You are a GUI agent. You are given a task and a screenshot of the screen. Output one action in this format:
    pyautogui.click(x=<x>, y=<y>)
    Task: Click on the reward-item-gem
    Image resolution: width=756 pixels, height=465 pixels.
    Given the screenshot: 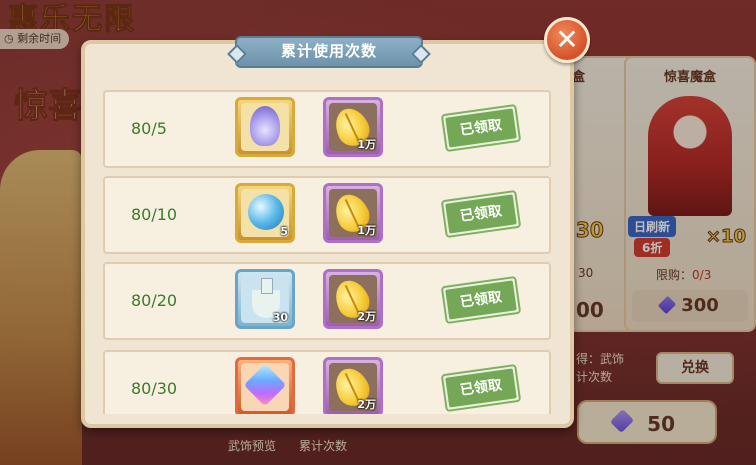 What is the action you would take?
    pyautogui.click(x=265, y=385)
    